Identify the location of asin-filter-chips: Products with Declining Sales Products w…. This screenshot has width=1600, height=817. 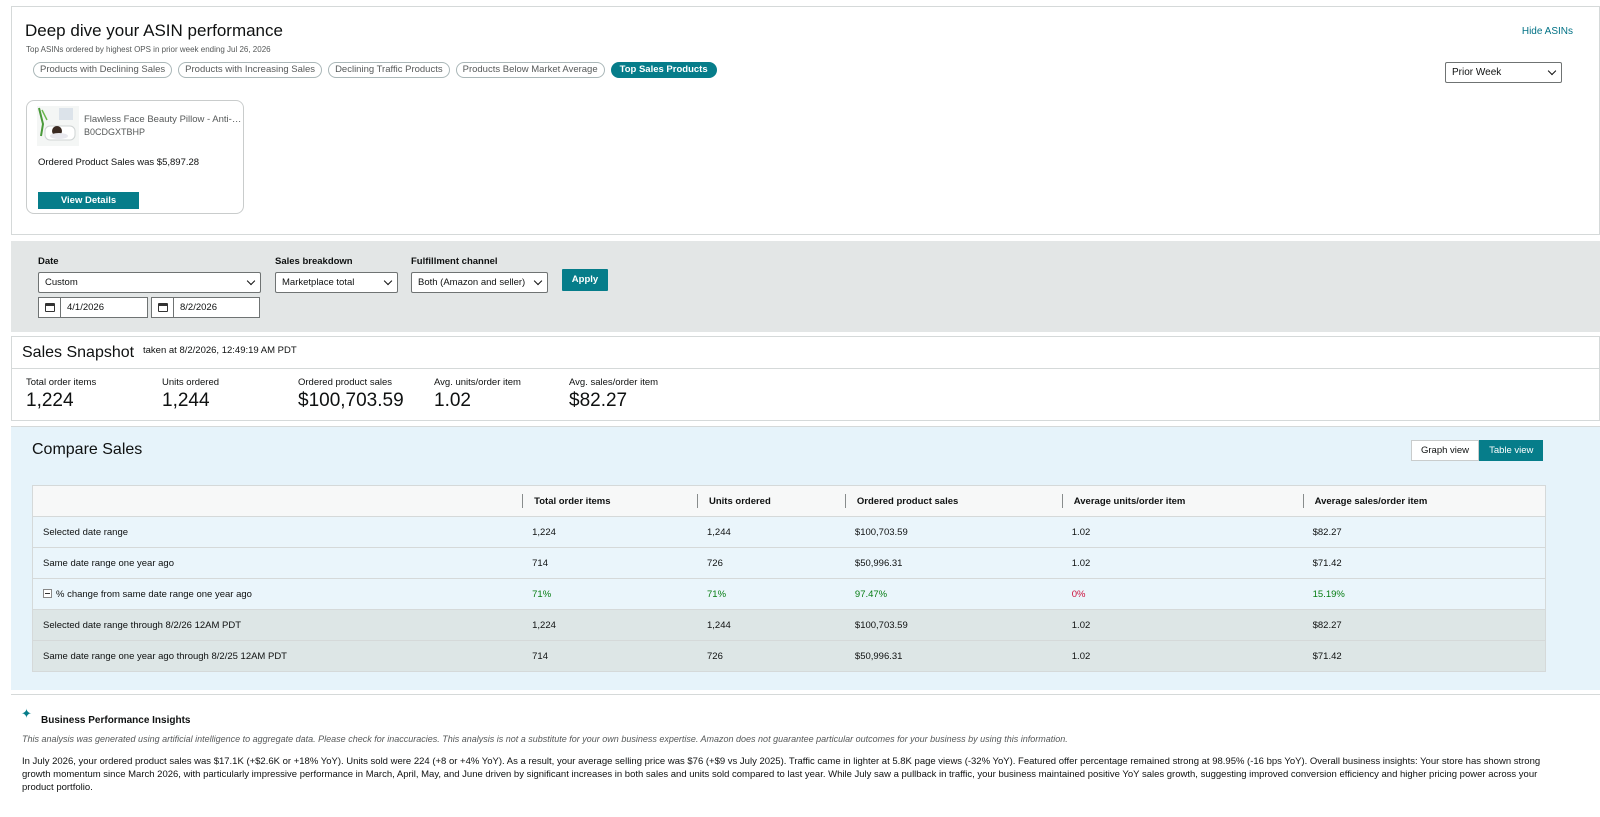
(375, 70).